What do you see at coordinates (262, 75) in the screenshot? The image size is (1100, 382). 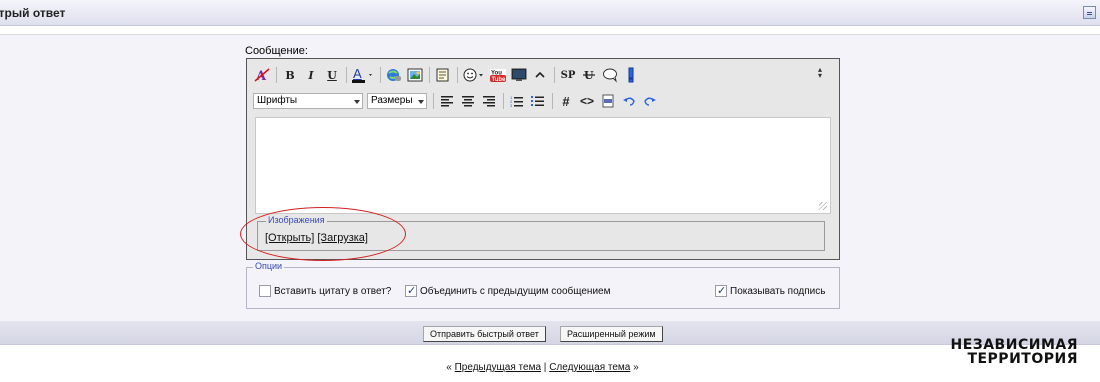 I see `remove-format-icon: A` at bounding box center [262, 75].